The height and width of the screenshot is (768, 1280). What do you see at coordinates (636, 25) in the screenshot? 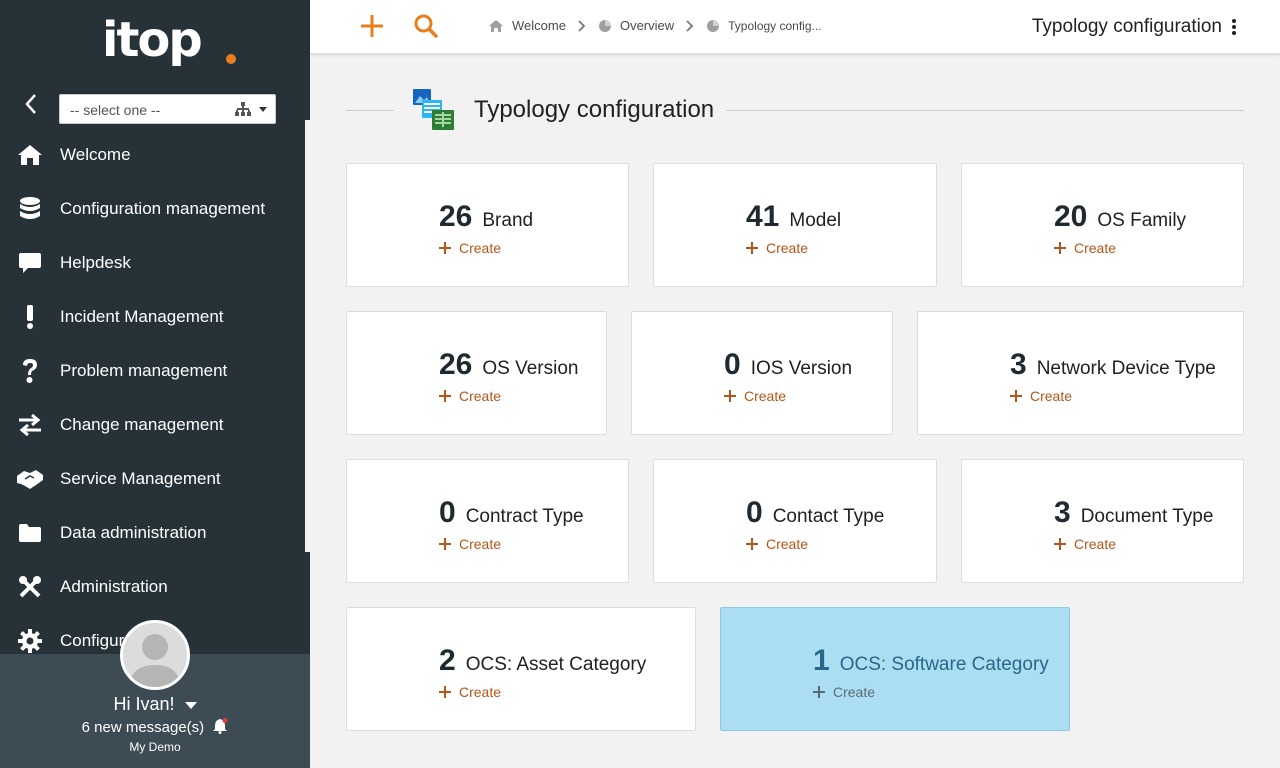
I see `breadcrumb-overview: Overview` at bounding box center [636, 25].